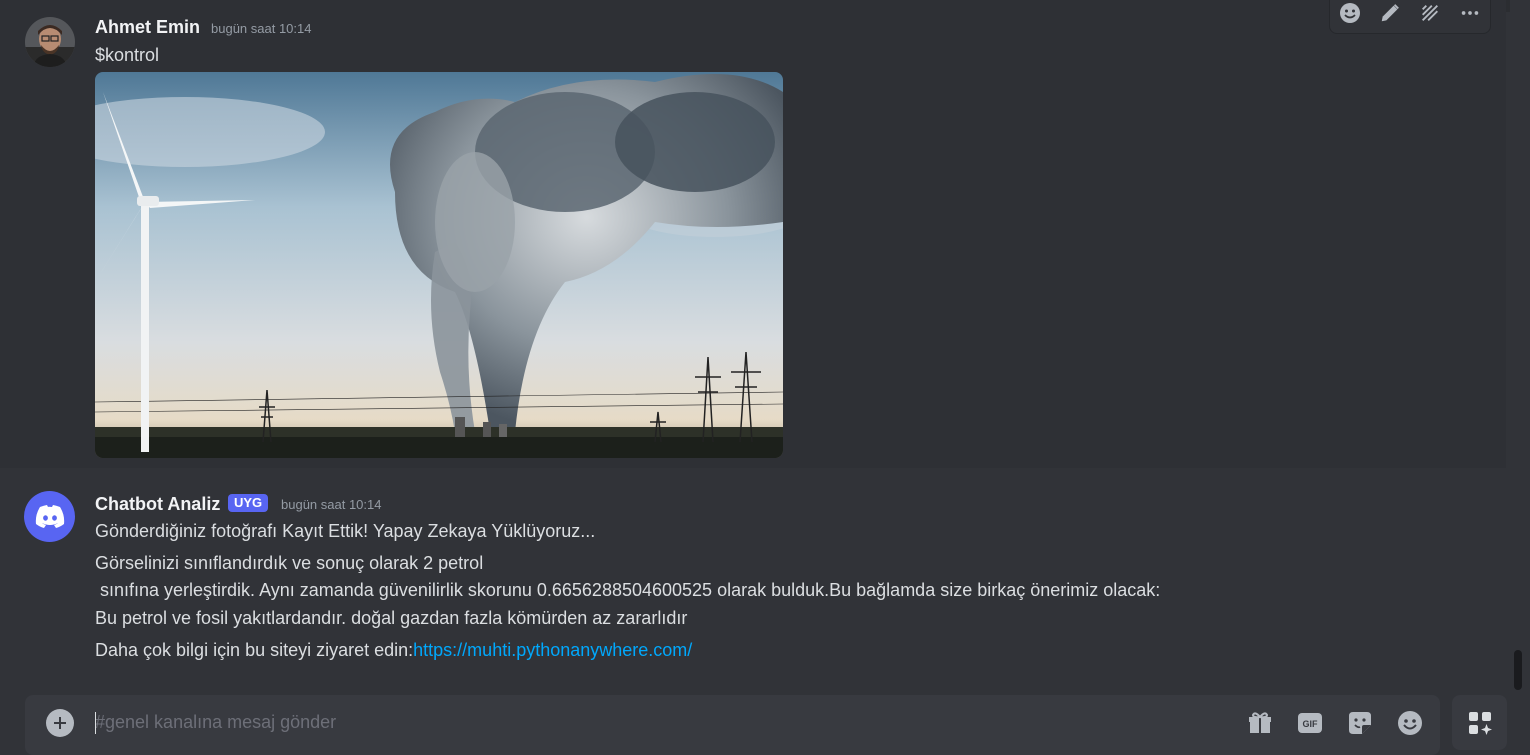  I want to click on username-chatbot-analiz: Chatbot Analiz, so click(157, 504).